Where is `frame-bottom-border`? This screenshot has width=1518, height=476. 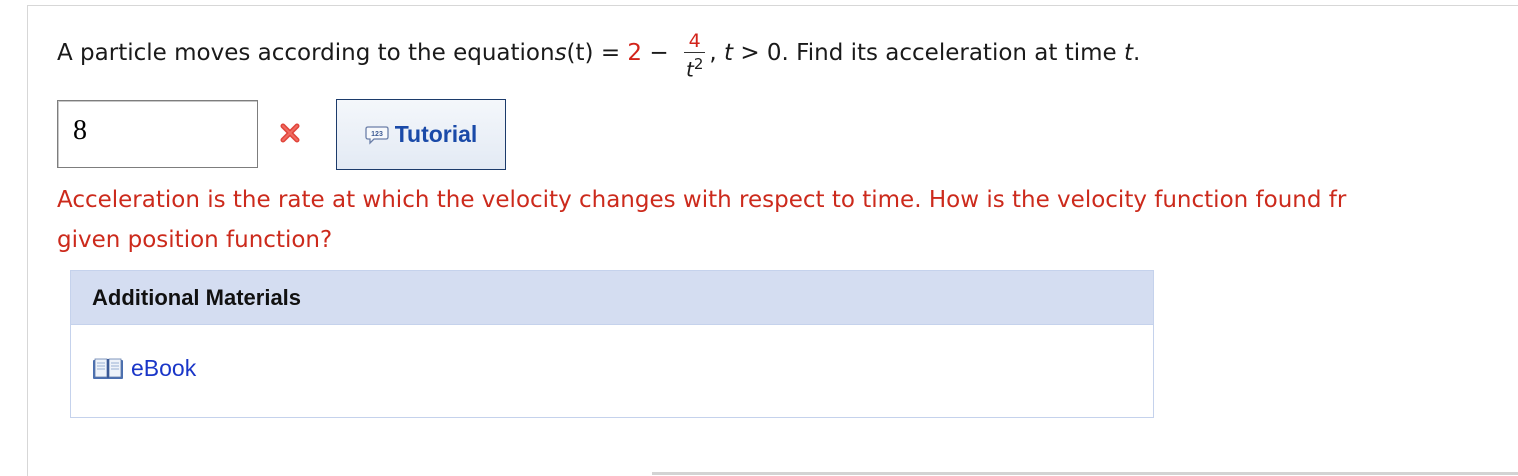
frame-bottom-border is located at coordinates (1085, 473).